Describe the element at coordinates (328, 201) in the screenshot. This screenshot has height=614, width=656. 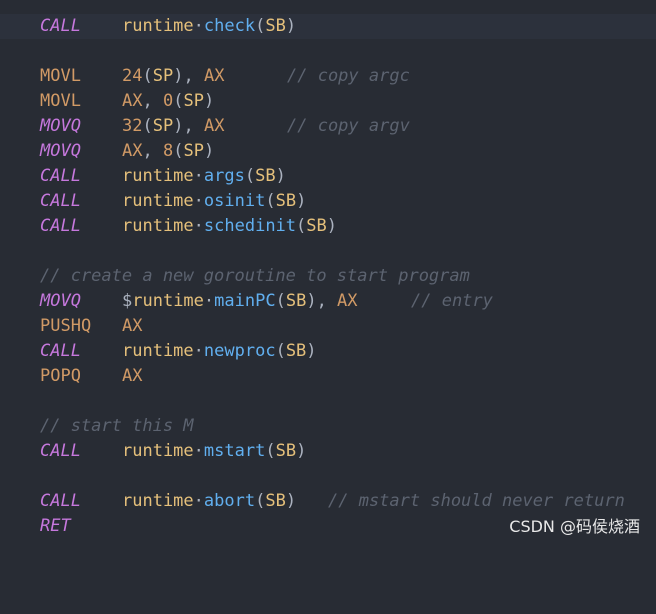
I see `code-line: CALL runtime·osinit(SB)` at that location.